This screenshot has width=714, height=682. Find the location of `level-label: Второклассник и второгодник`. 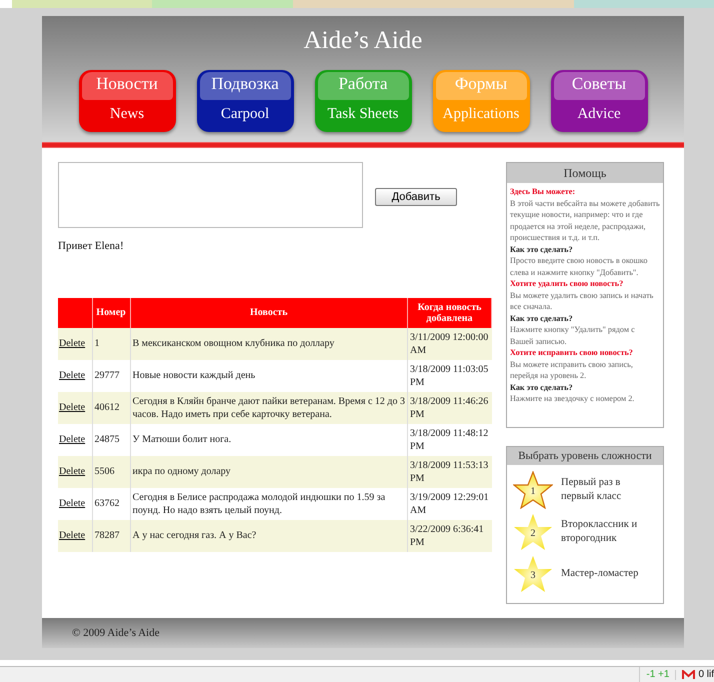

level-label: Второклассник и второгодник is located at coordinates (599, 532).